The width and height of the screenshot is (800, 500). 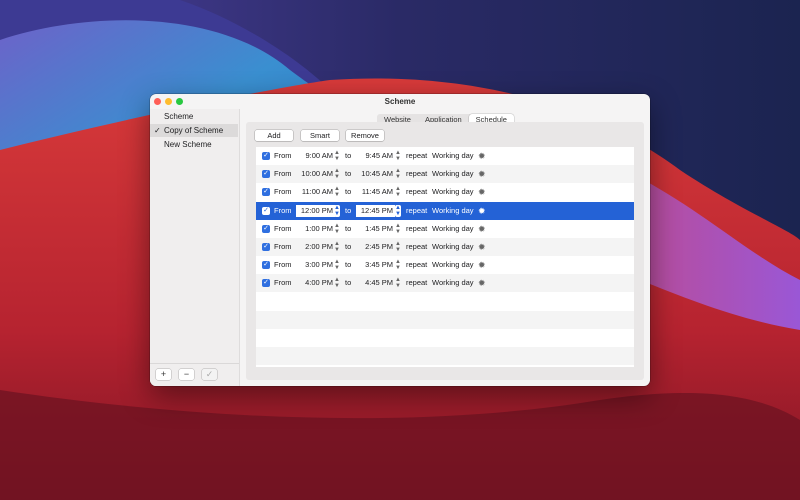 I want to click on end-time-field: 1:45 PM, so click(x=375, y=229).